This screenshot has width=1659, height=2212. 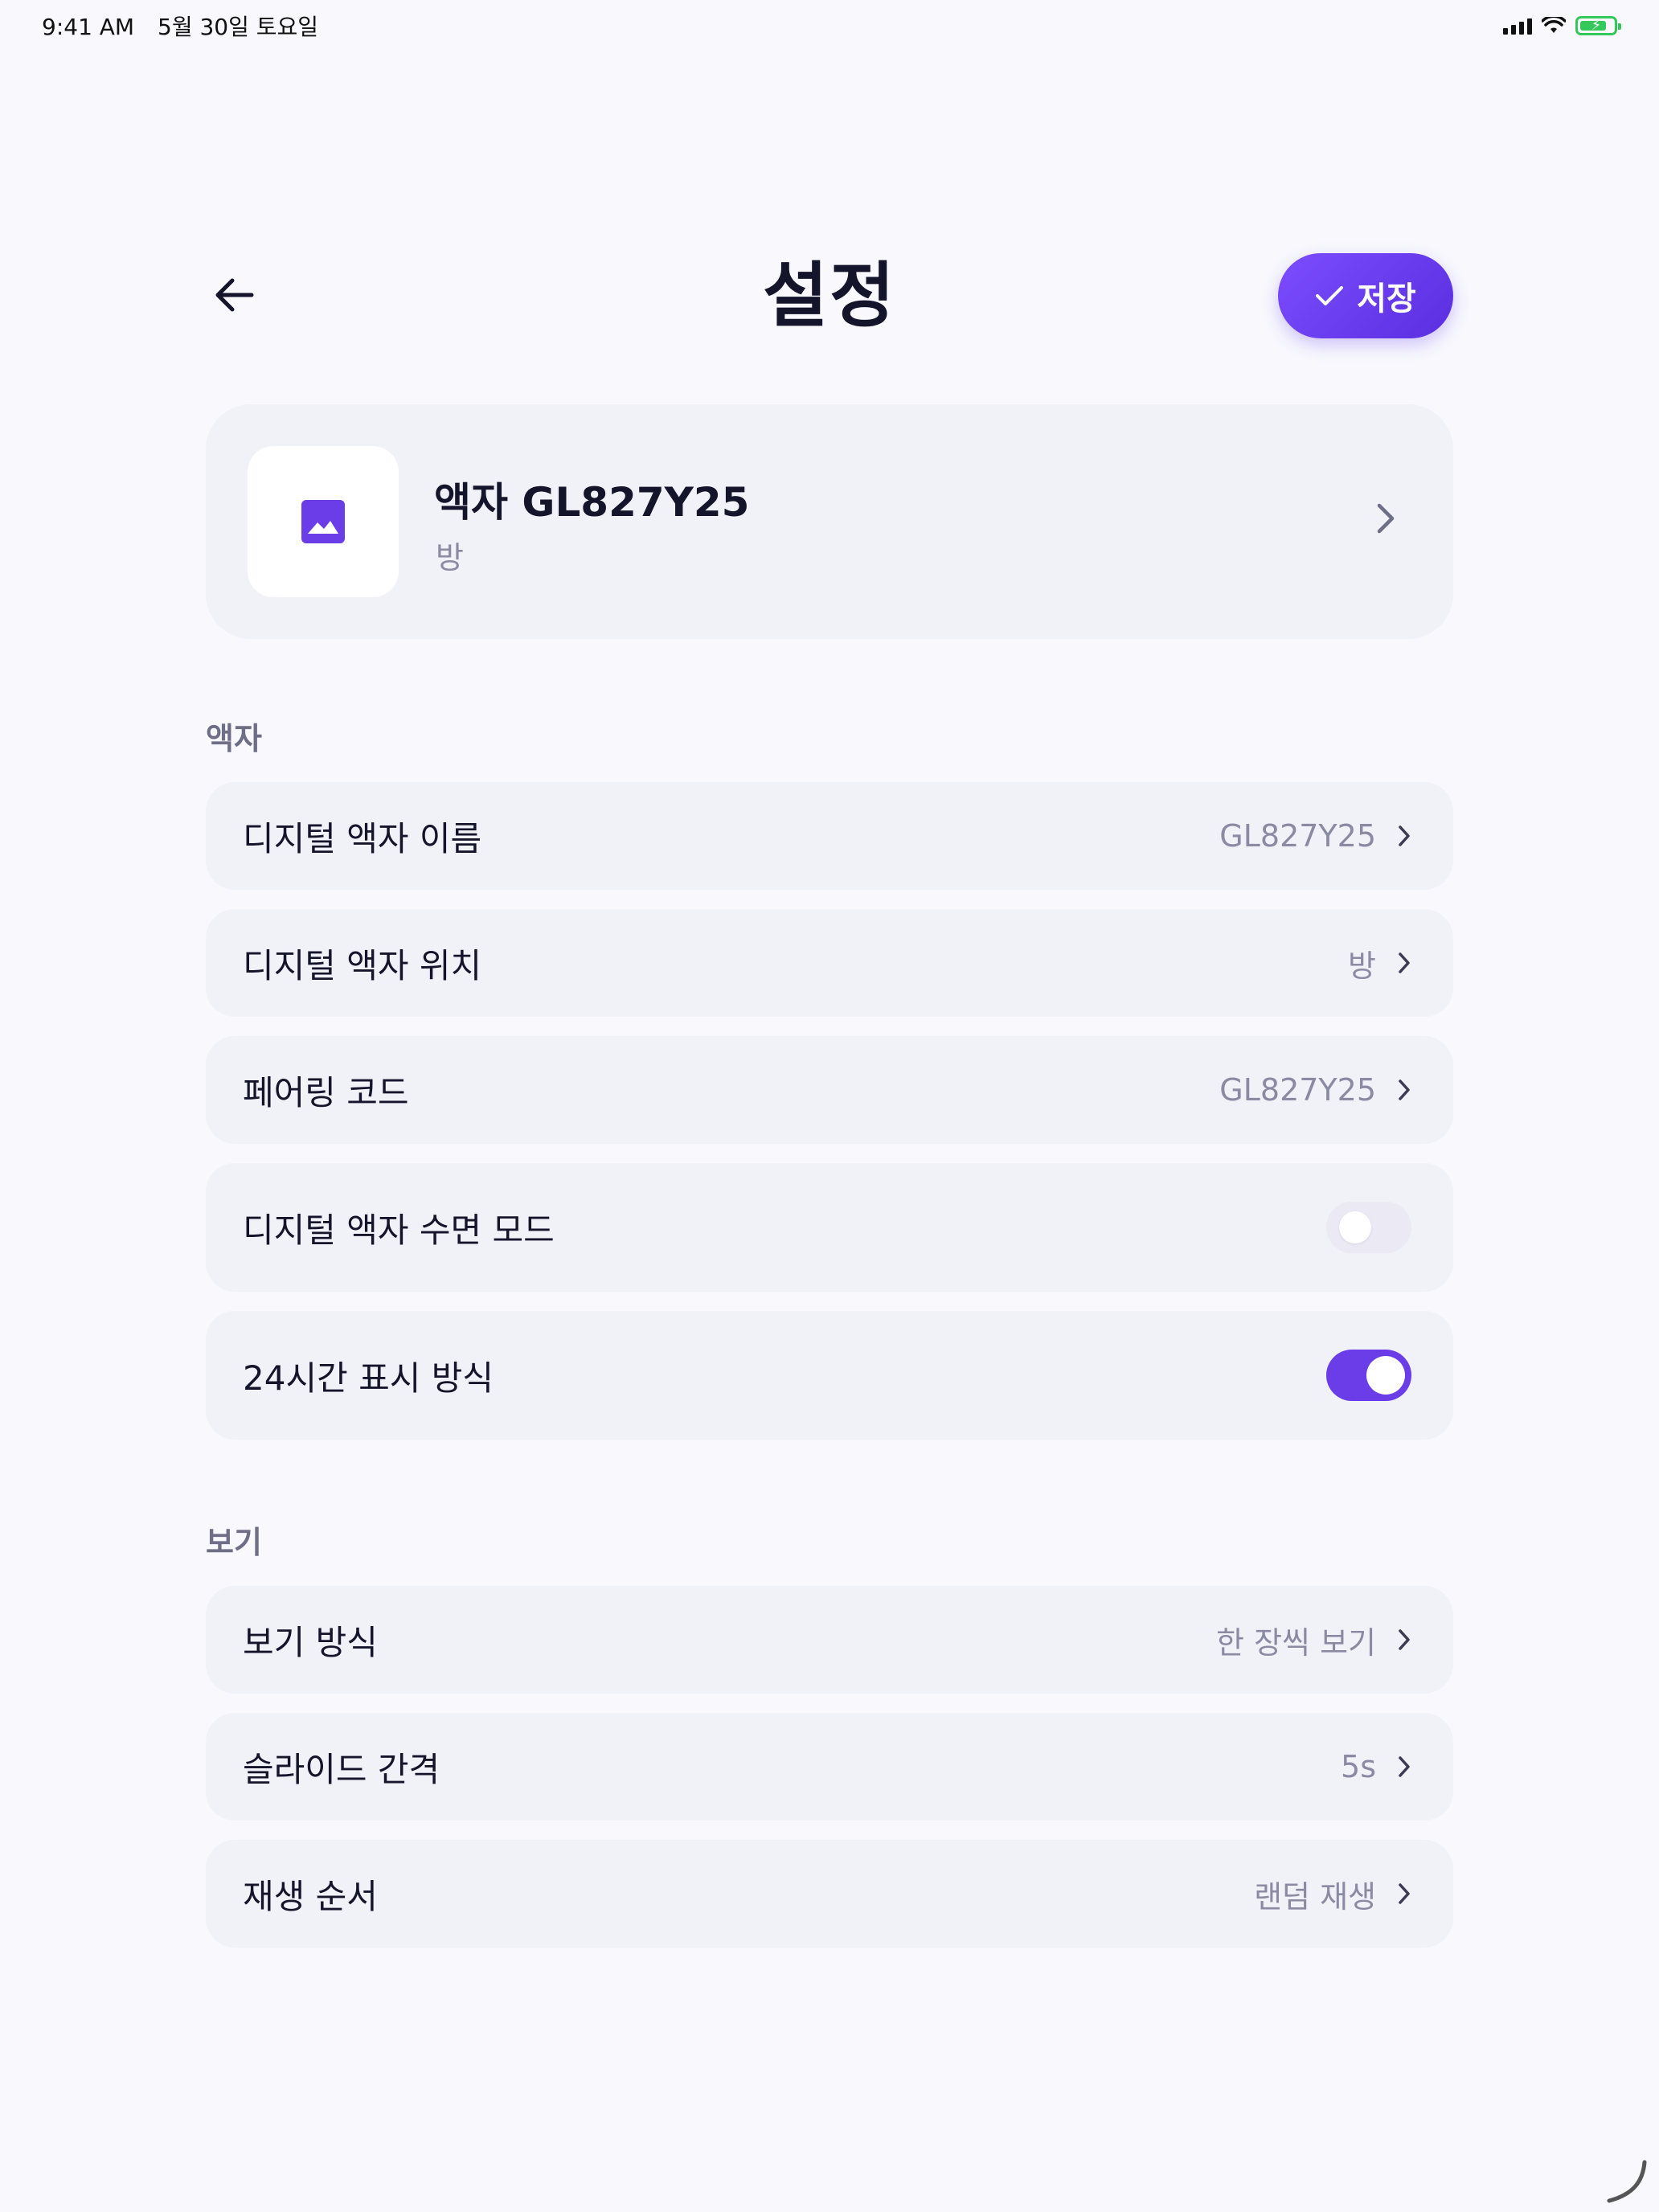 I want to click on save-button-label: 저장, so click(x=1386, y=299).